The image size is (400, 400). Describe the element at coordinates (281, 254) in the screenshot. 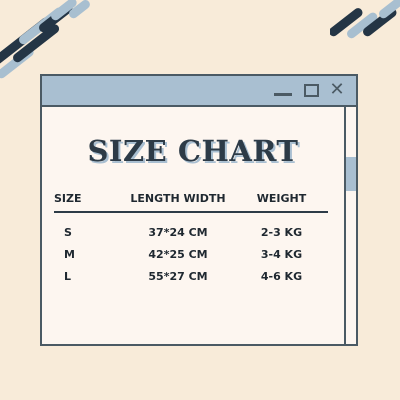

I see `row-weight: 3-4 KG` at that location.